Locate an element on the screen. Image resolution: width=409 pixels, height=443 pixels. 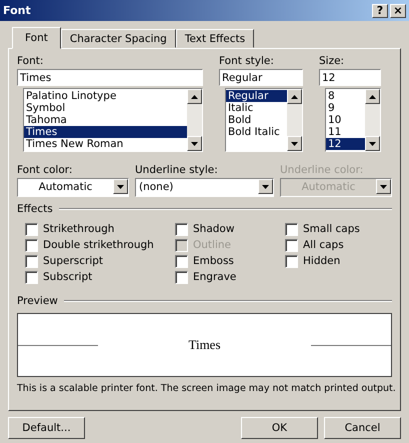
checkbox: Engrave is located at coordinates (230, 277).